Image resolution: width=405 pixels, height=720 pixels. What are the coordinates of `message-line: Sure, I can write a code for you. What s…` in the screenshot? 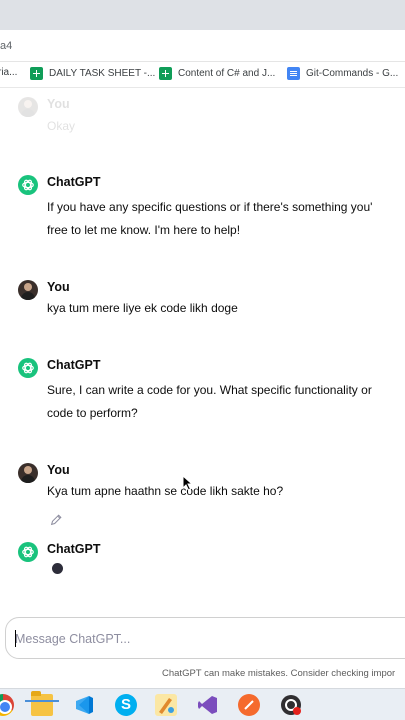 It's located at (209, 390).